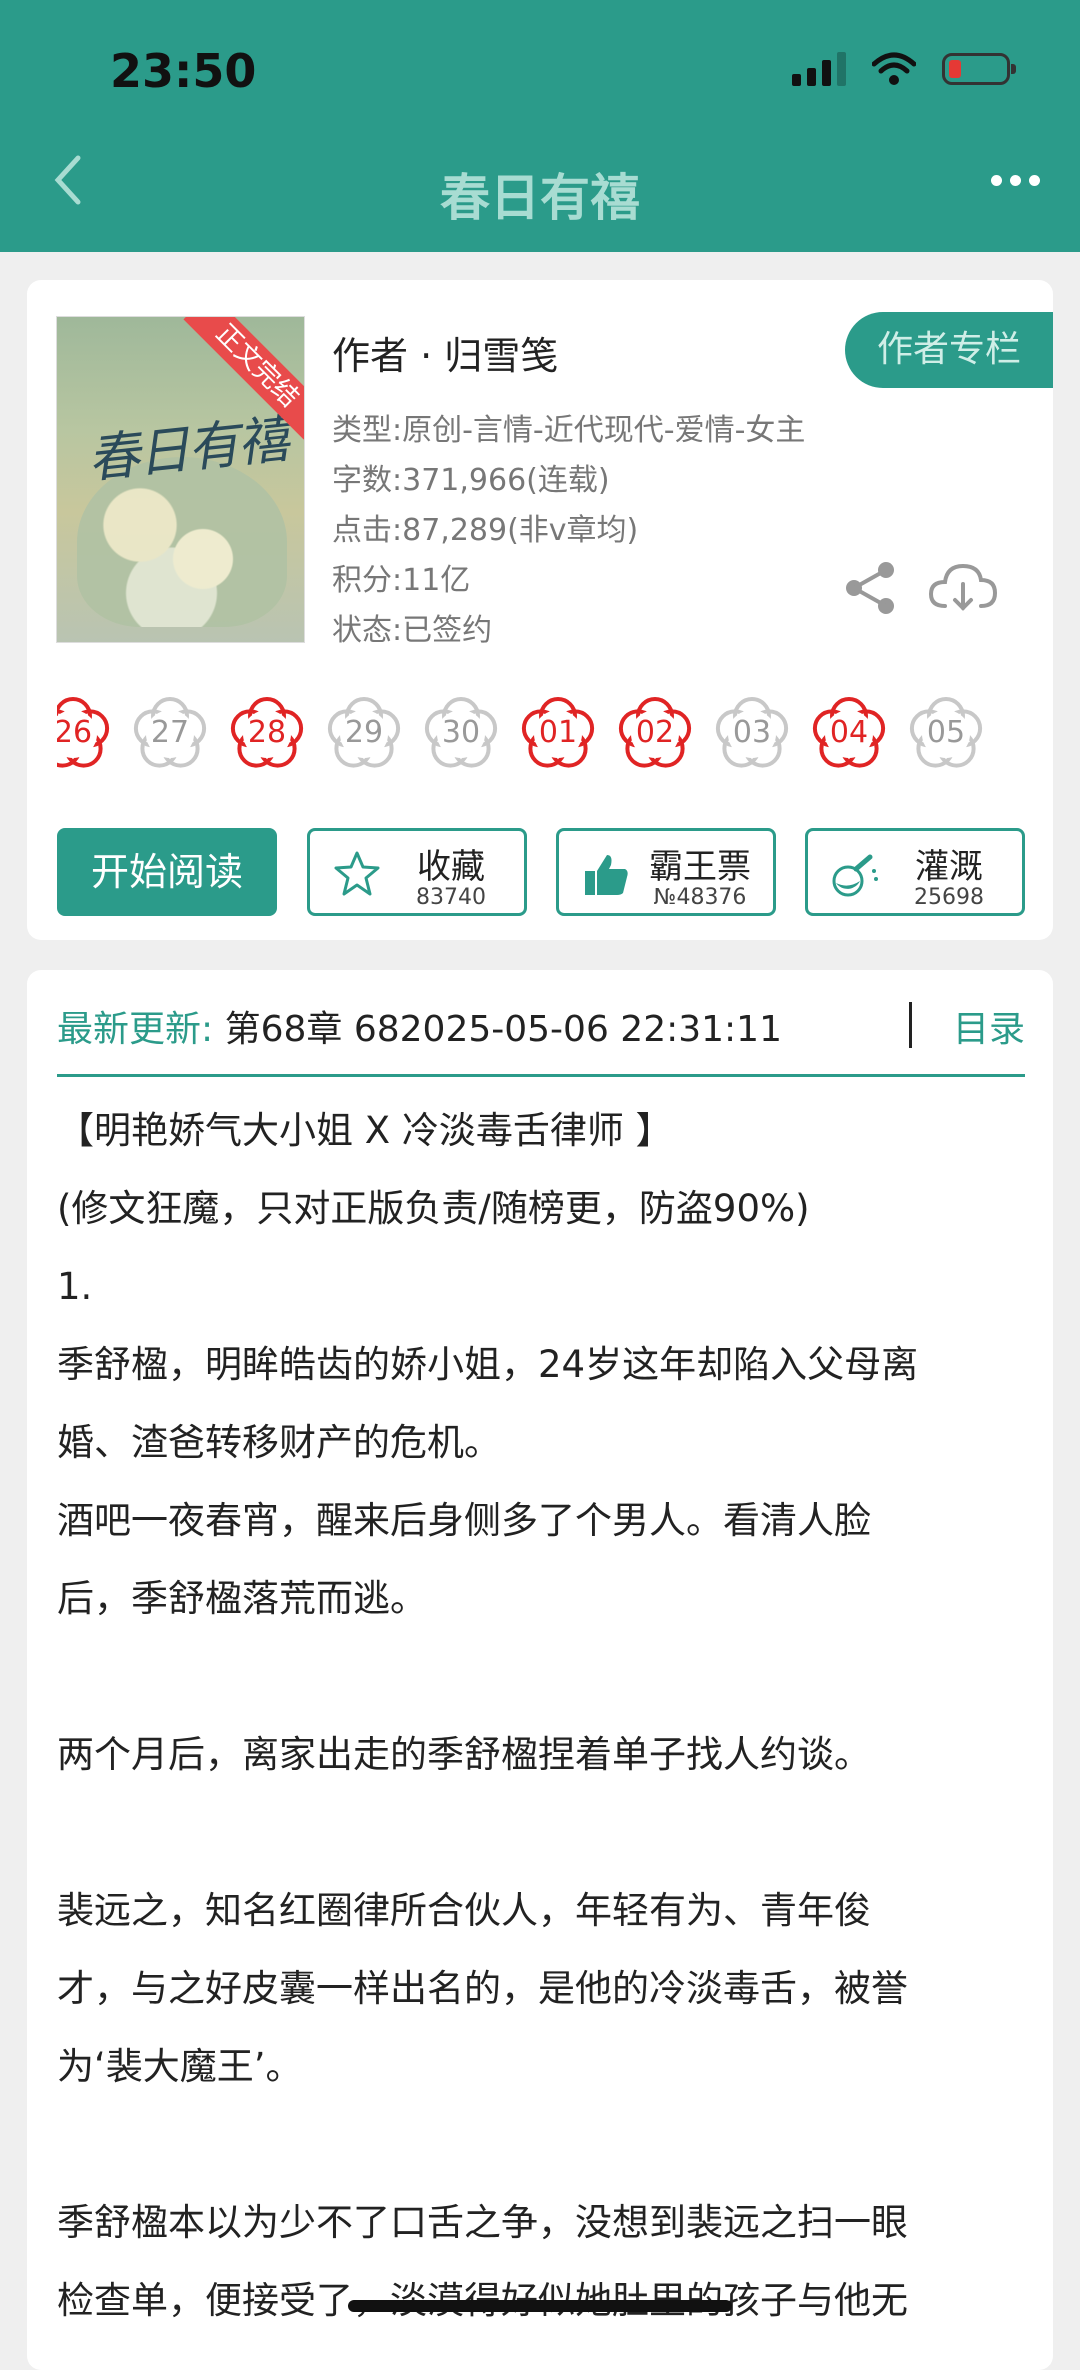 Image resolution: width=1080 pixels, height=2370 pixels. I want to click on ticket-day-number: 29, so click(364, 732).